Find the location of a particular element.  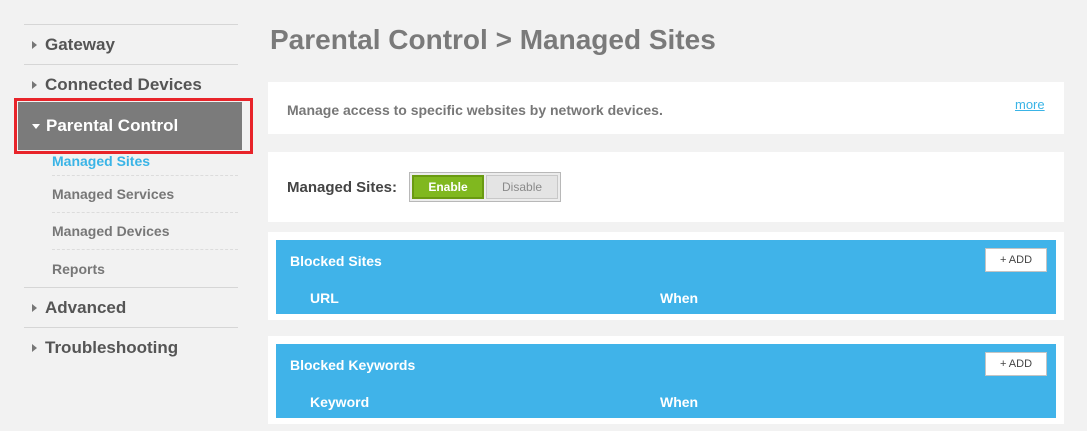

blocked-keywords-card: Blocked Keywords + ADD Keyword When is located at coordinates (666, 380).